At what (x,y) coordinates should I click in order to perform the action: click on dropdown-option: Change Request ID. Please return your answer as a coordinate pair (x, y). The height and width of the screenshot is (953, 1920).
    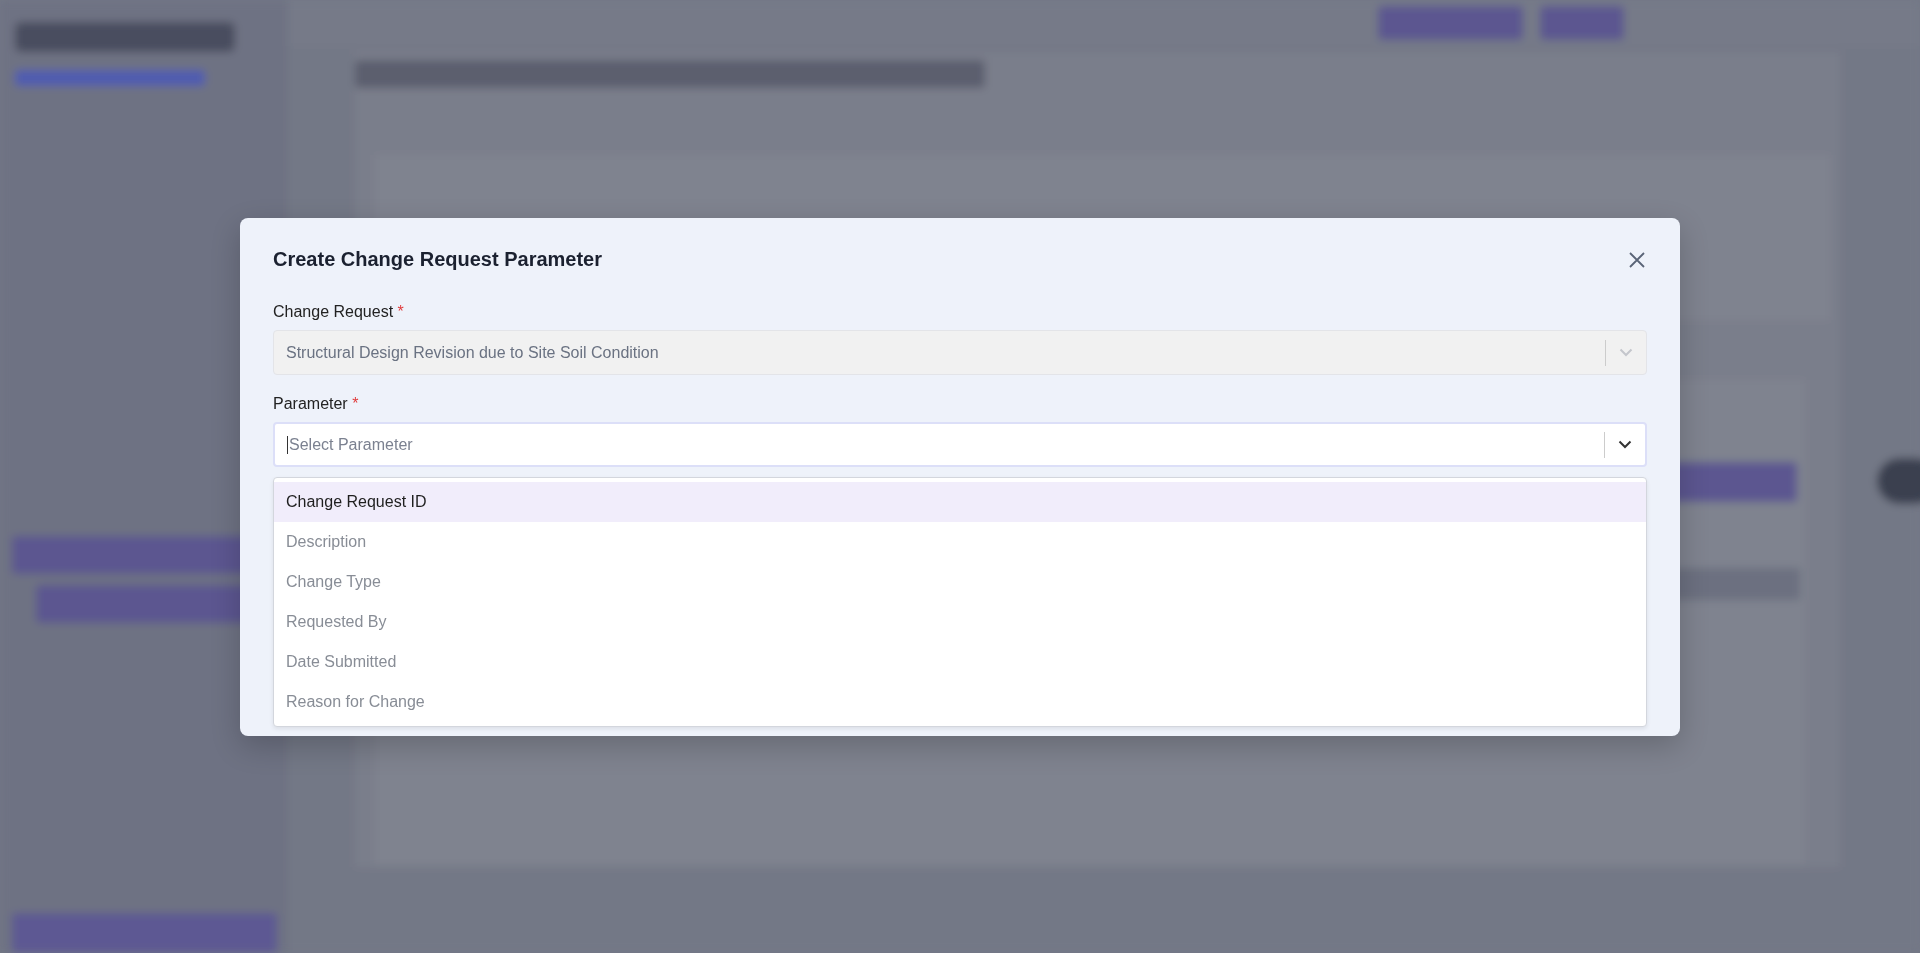
    Looking at the image, I should click on (960, 502).